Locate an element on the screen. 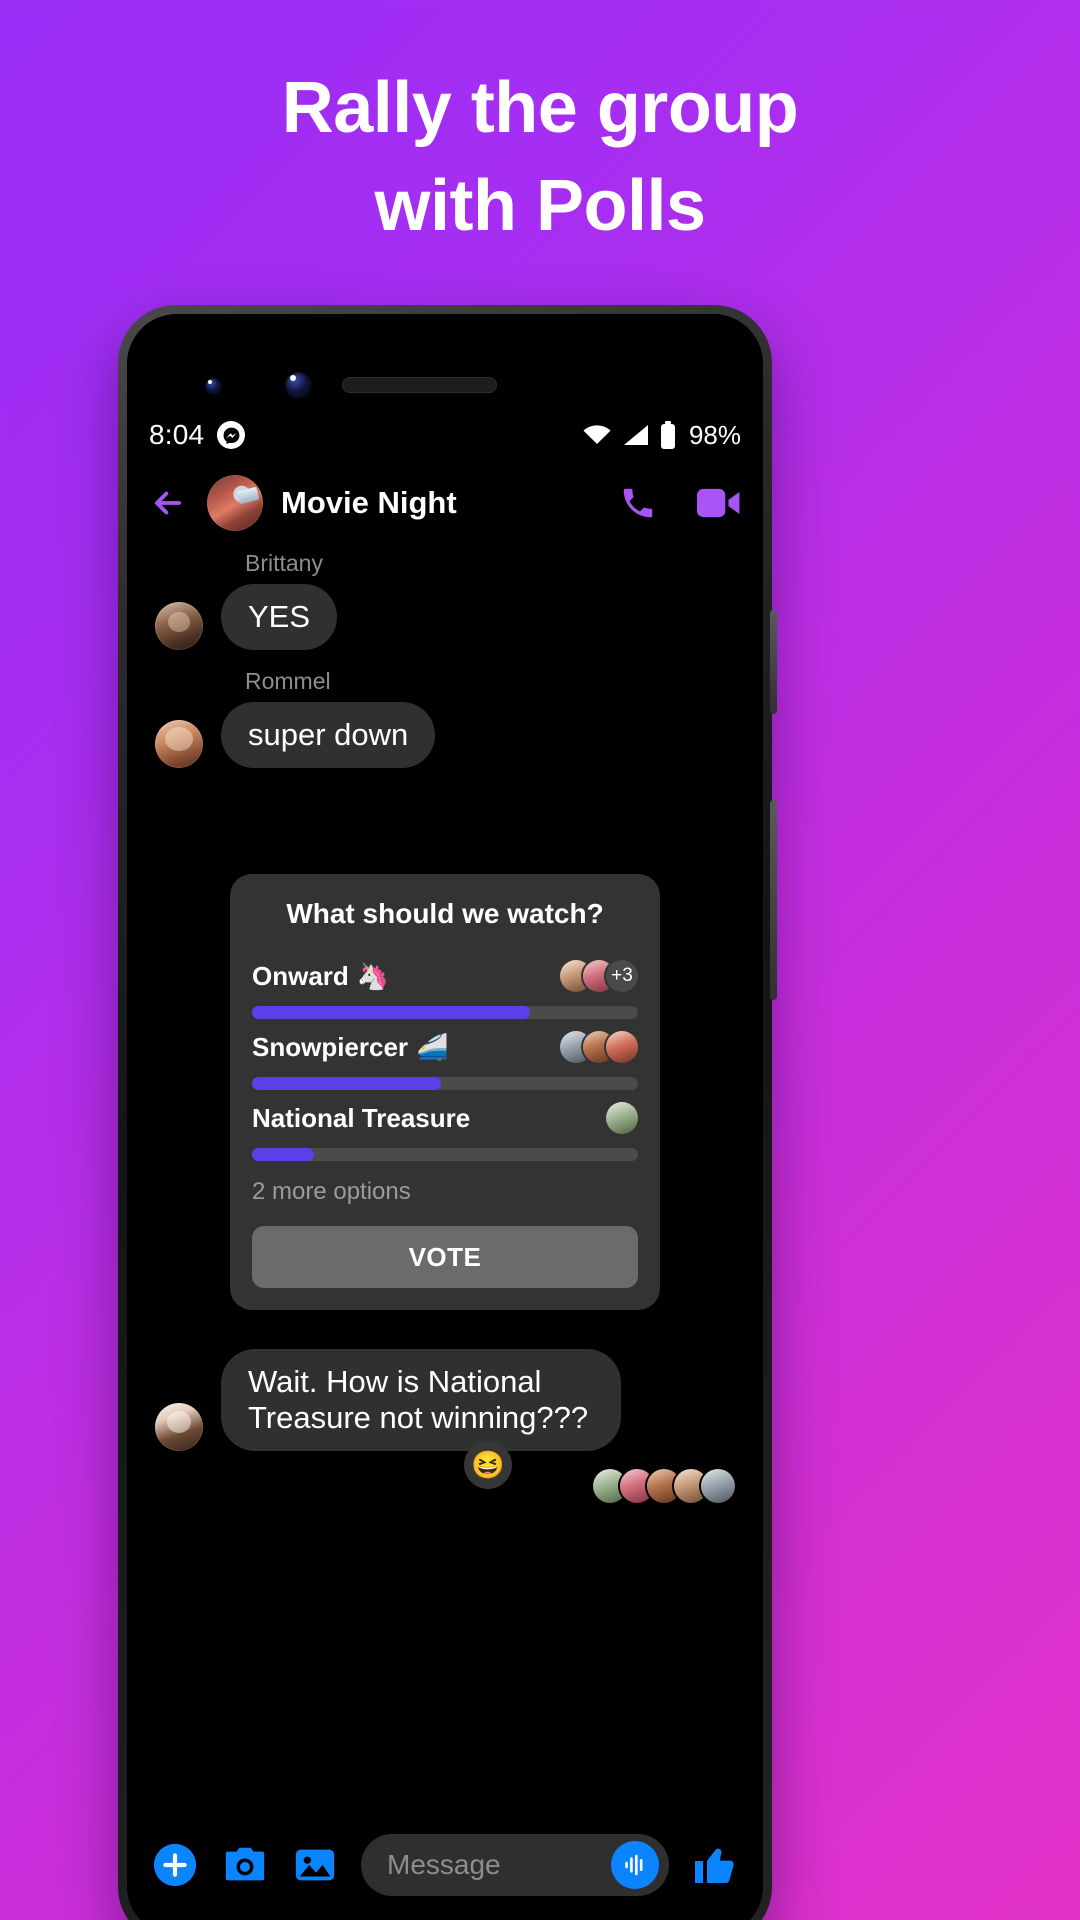 The height and width of the screenshot is (1920, 1080). unicorn-icon: 🦄 is located at coordinates (373, 975).